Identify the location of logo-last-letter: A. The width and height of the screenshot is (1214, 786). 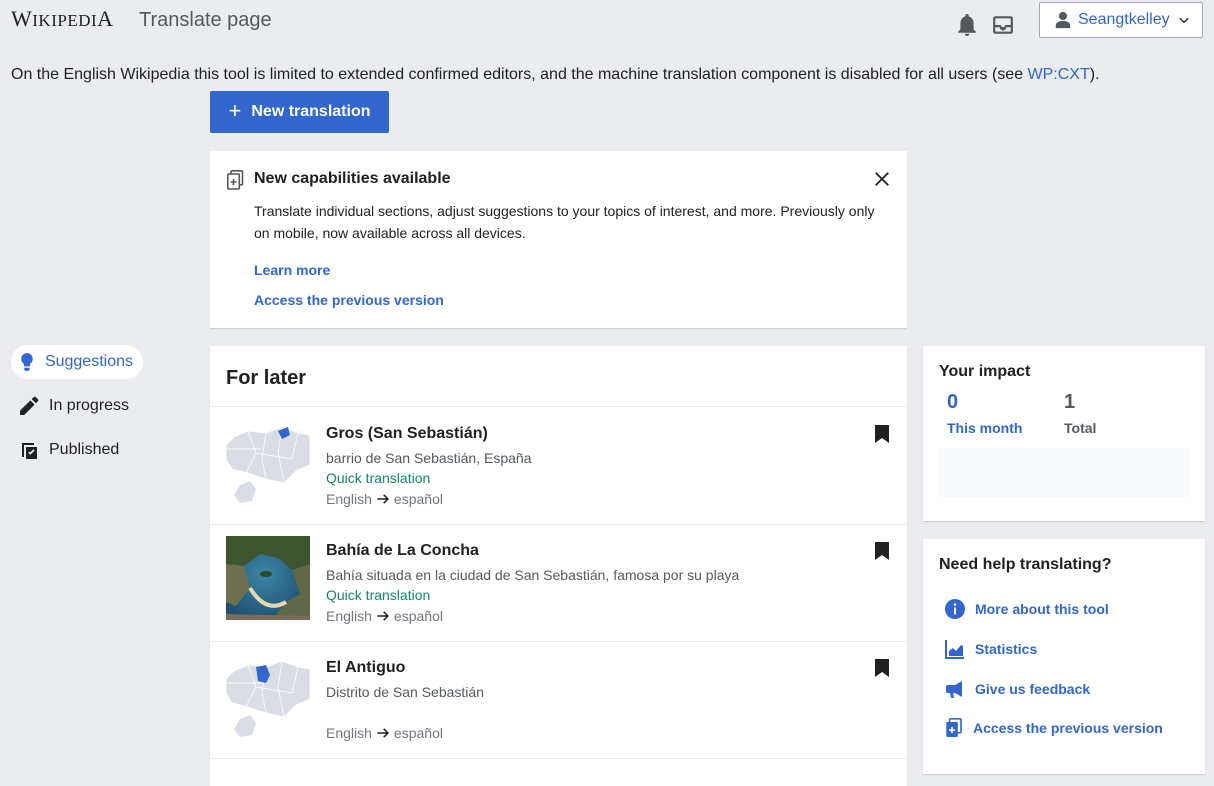
(105, 18).